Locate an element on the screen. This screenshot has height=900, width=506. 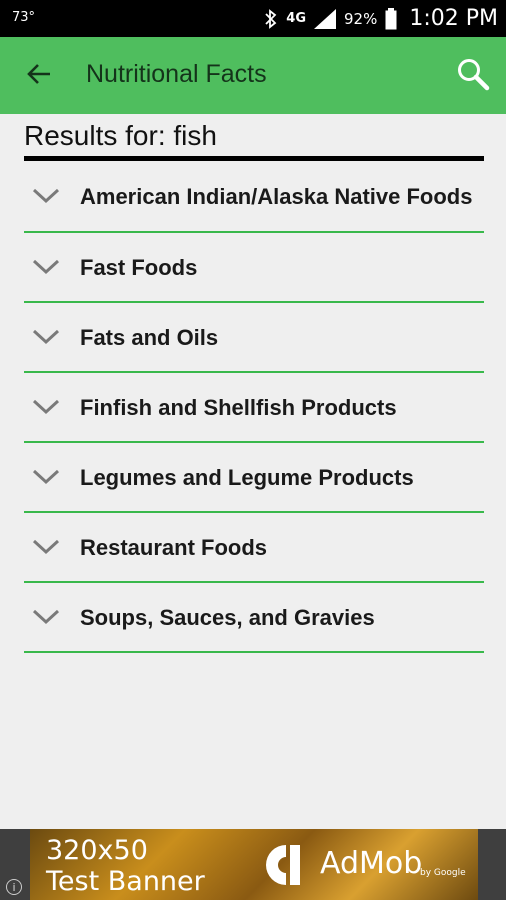
ad-banner: 320x50 Test Banner AdMob by Google is located at coordinates (254, 864).